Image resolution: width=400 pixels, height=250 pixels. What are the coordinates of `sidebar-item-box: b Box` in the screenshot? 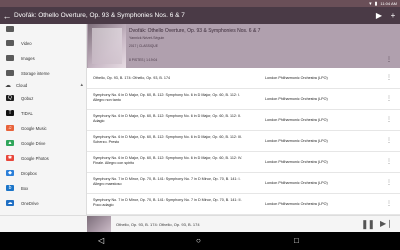 It's located at (43, 188).